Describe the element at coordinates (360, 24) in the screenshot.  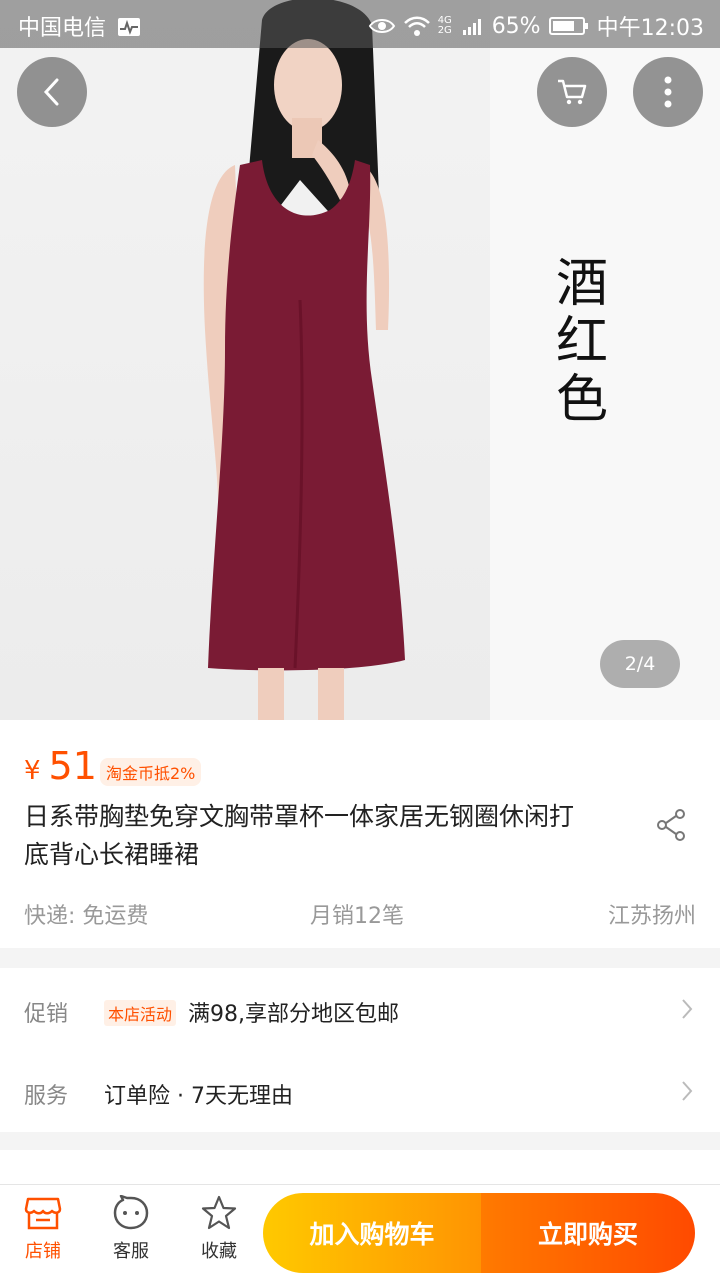
I see `status-bar: 中国电信 4G 2G 65% 中午12:03` at that location.